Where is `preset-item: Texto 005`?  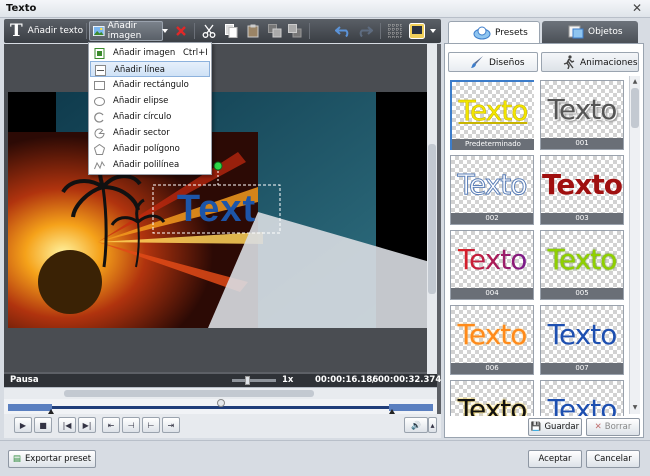
preset-item: Texto 005 is located at coordinates (582, 265).